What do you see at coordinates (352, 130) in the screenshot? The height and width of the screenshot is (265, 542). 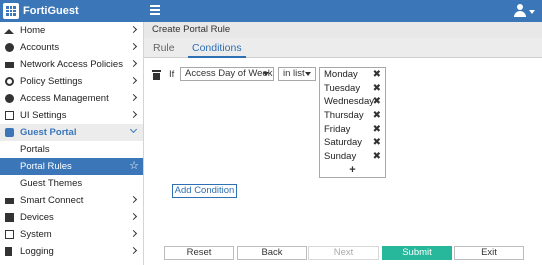 I see `list-item: Friday ✖` at bounding box center [352, 130].